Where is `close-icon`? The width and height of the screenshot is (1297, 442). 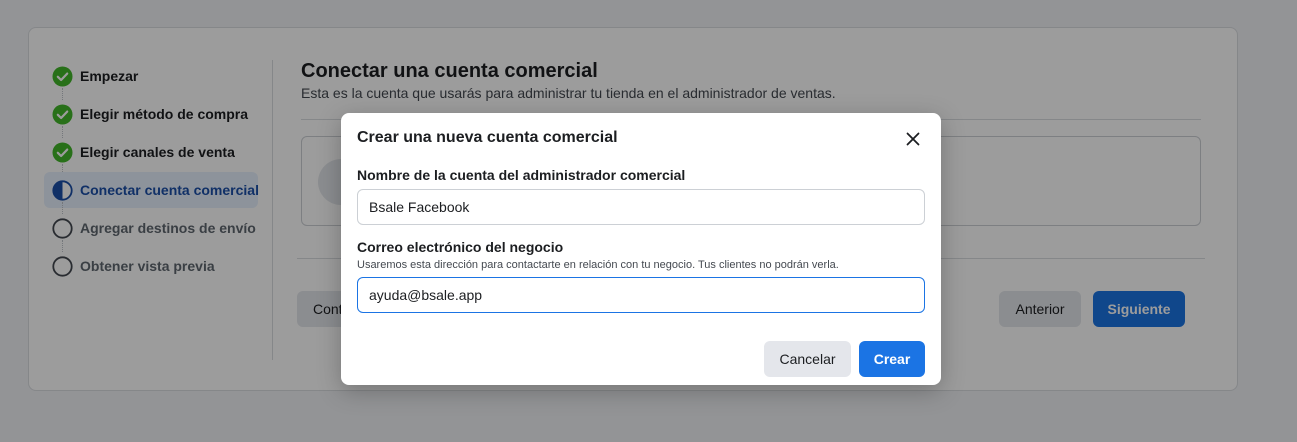 close-icon is located at coordinates (913, 139).